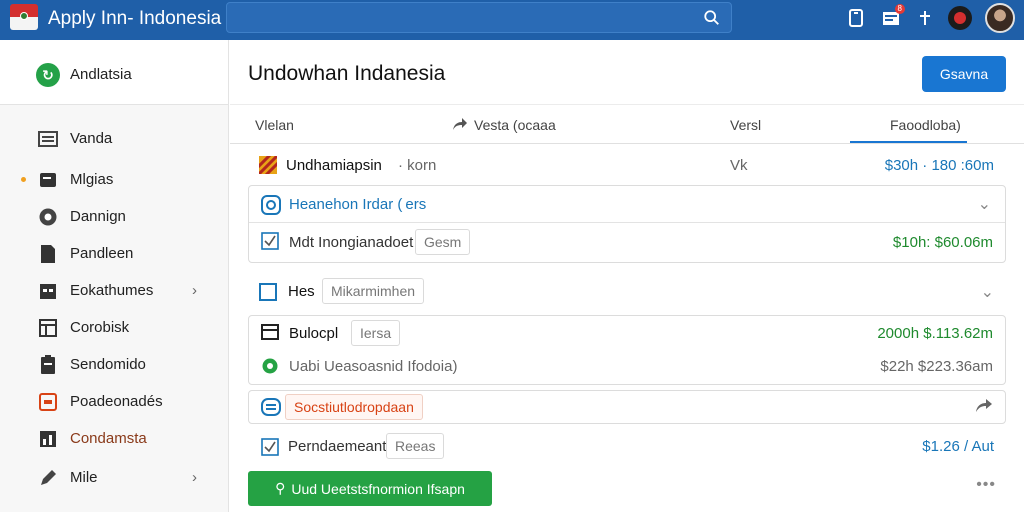 The image size is (1024, 512). I want to click on sidebar-item-condamsta: Condamsta, so click(114, 438).